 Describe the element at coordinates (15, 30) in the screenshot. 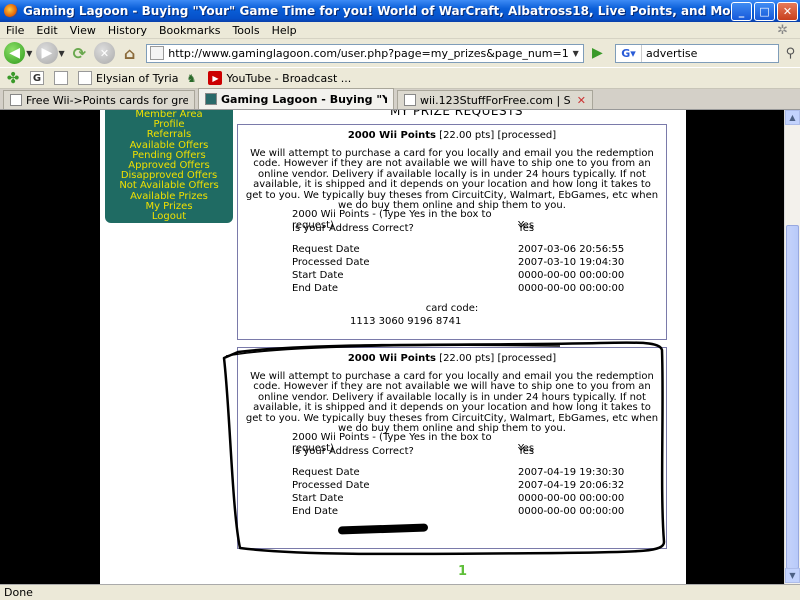

I see `menu-file: File` at that location.